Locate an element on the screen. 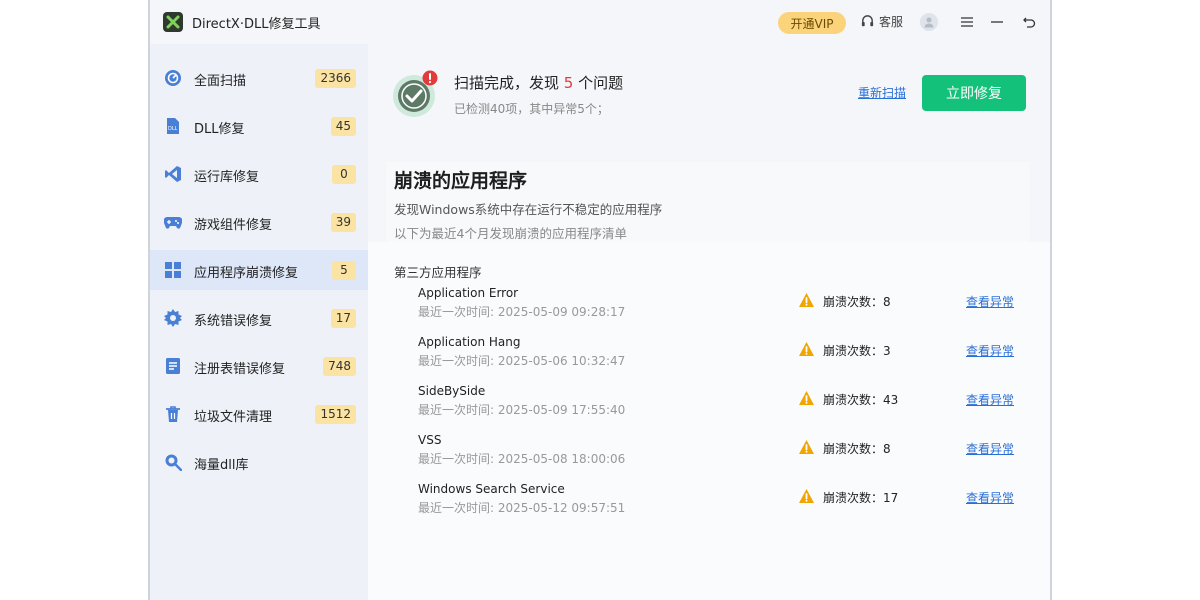 The width and height of the screenshot is (1200, 600). count-badge: 5 is located at coordinates (344, 270).